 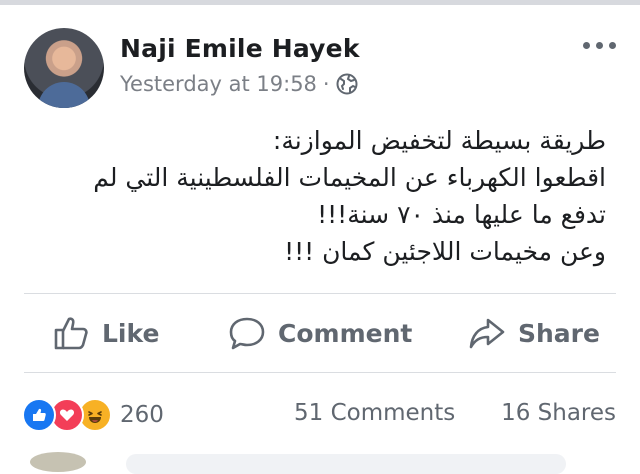 I want to click on comments-count-link: 51 Comments, so click(x=374, y=413).